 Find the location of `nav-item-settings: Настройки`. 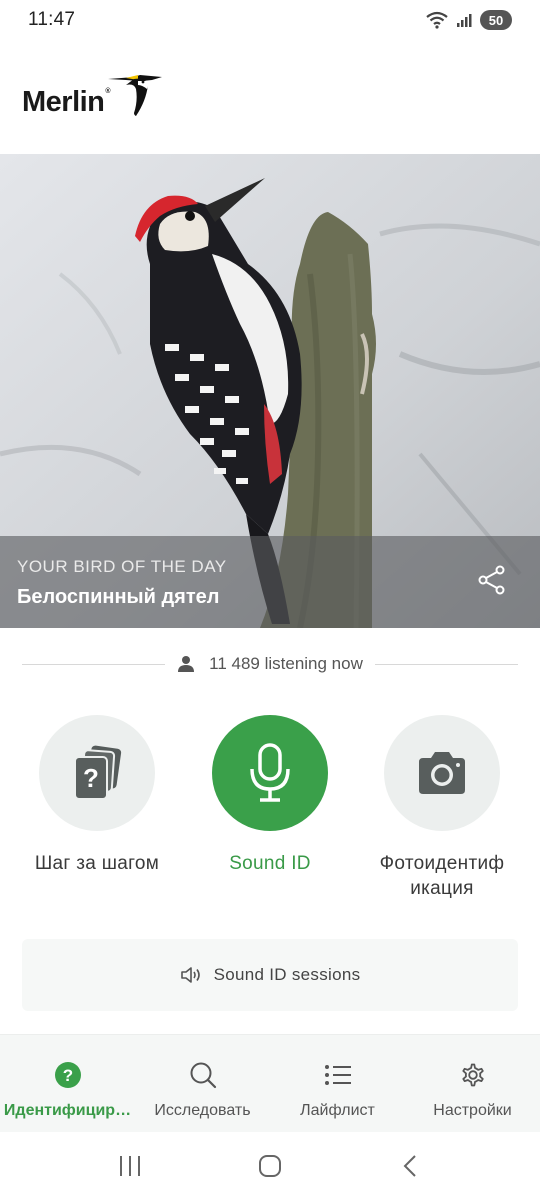

nav-item-settings: Настройки is located at coordinates (472, 1084).